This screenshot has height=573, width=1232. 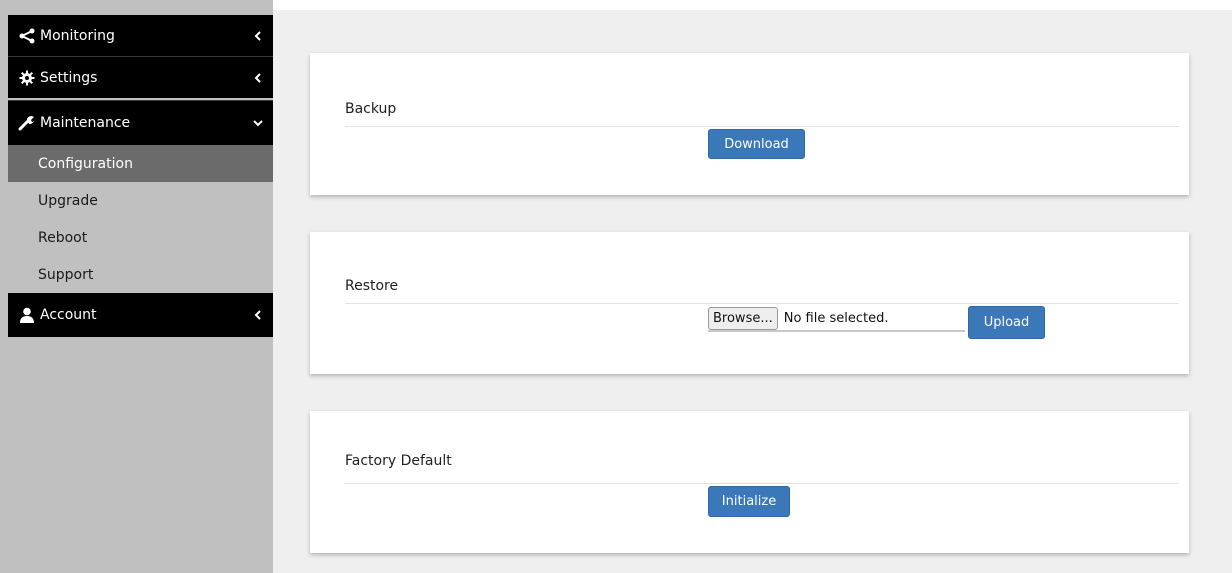 What do you see at coordinates (140, 200) in the screenshot?
I see `sidebar-item-upgrade: Upgrade` at bounding box center [140, 200].